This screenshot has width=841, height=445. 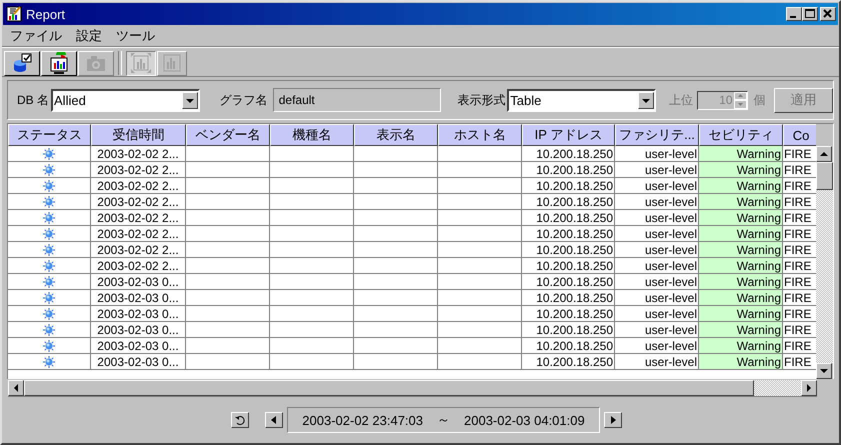 What do you see at coordinates (524, 420) in the screenshot?
I see `range-end: 2003-02-03 04:01:09` at bounding box center [524, 420].